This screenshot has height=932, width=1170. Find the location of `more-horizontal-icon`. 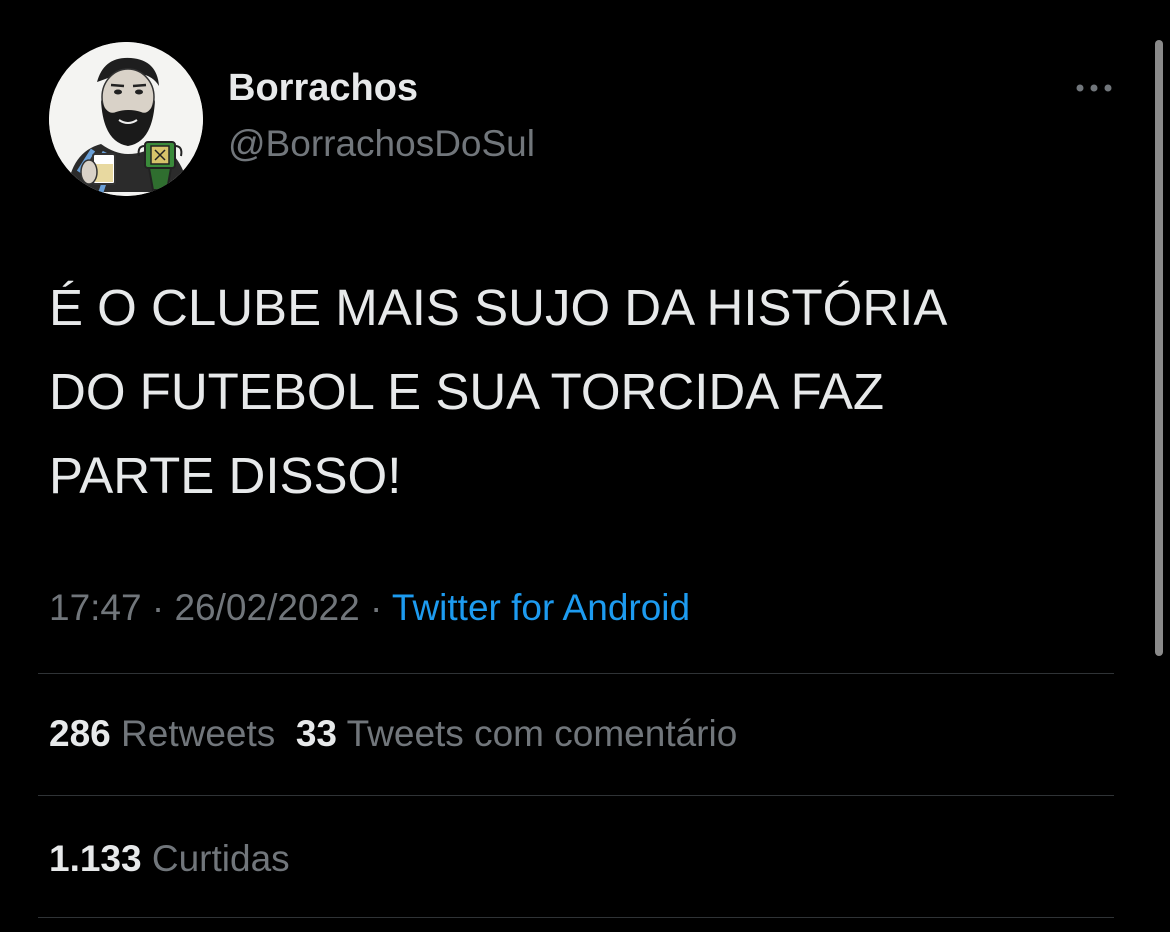

more-horizontal-icon is located at coordinates (1094, 88).